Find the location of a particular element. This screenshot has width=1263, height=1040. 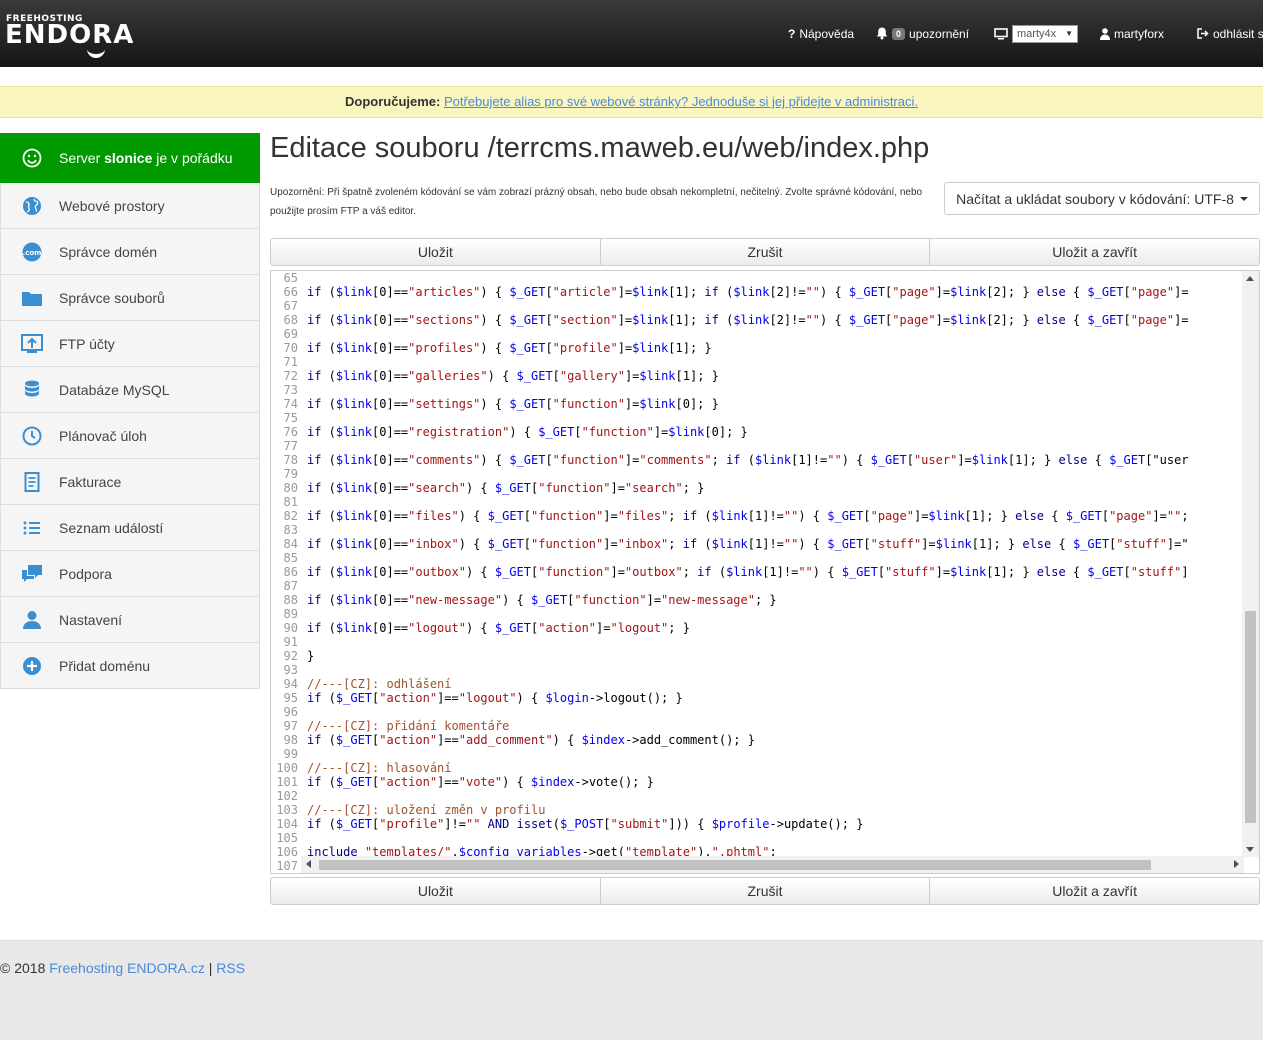

line-number: 98 is located at coordinates (290, 740).